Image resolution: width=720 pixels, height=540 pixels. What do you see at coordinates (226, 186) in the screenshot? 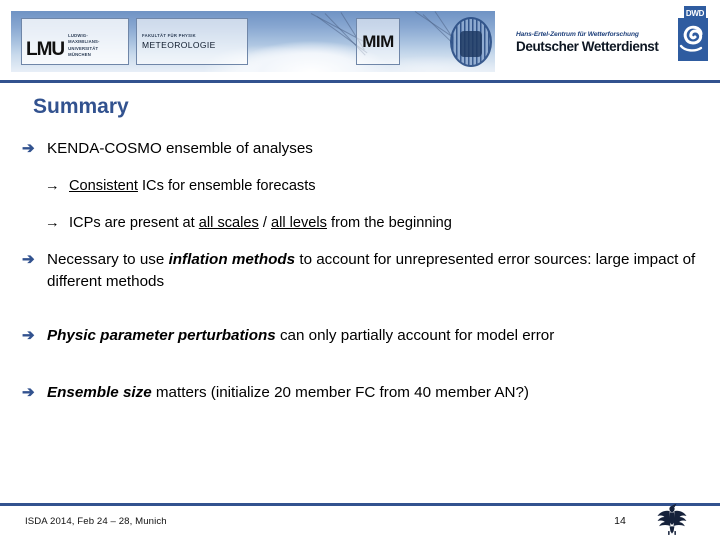
I see `bullet-text-run: ICs for ensemble forecasts` at bounding box center [226, 186].